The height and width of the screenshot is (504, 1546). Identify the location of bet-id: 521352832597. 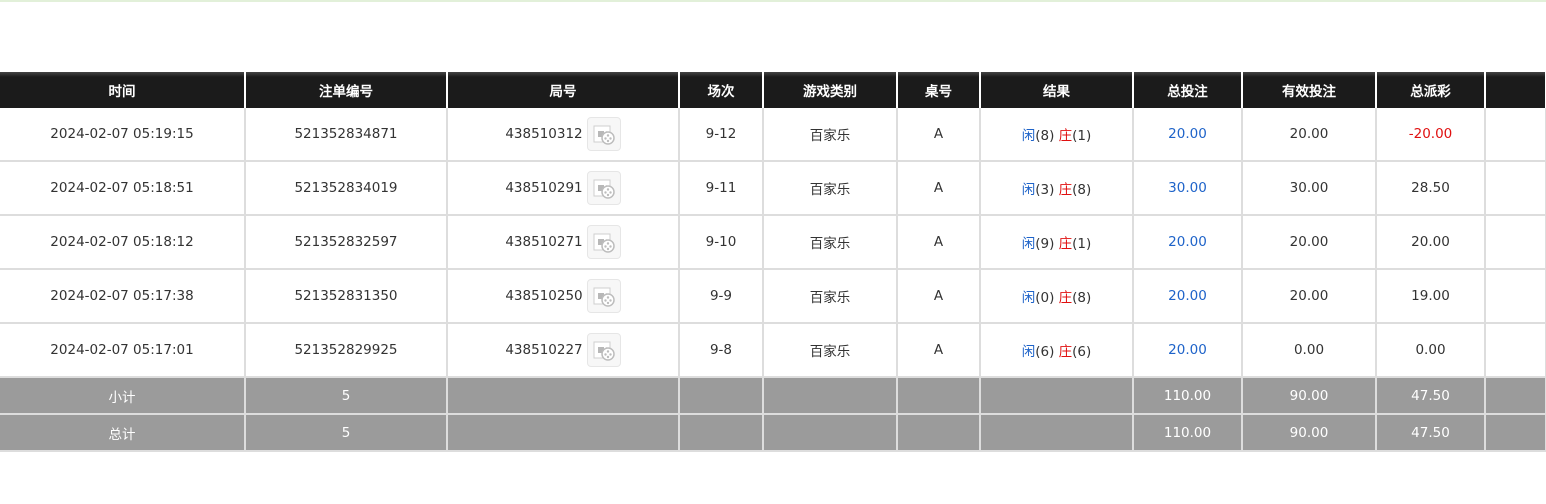
(346, 242).